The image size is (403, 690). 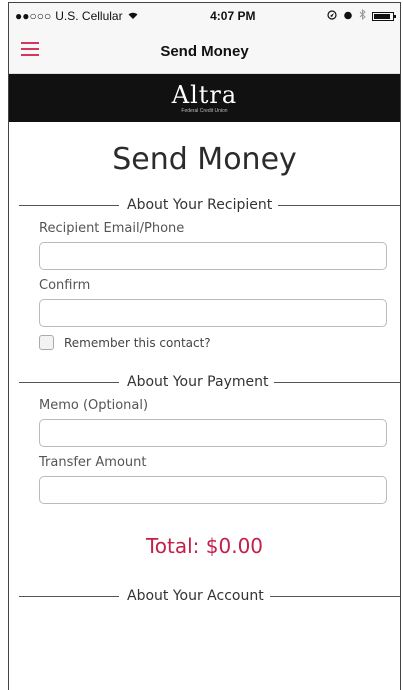 I want to click on wifi-icon, so click(x=133, y=16).